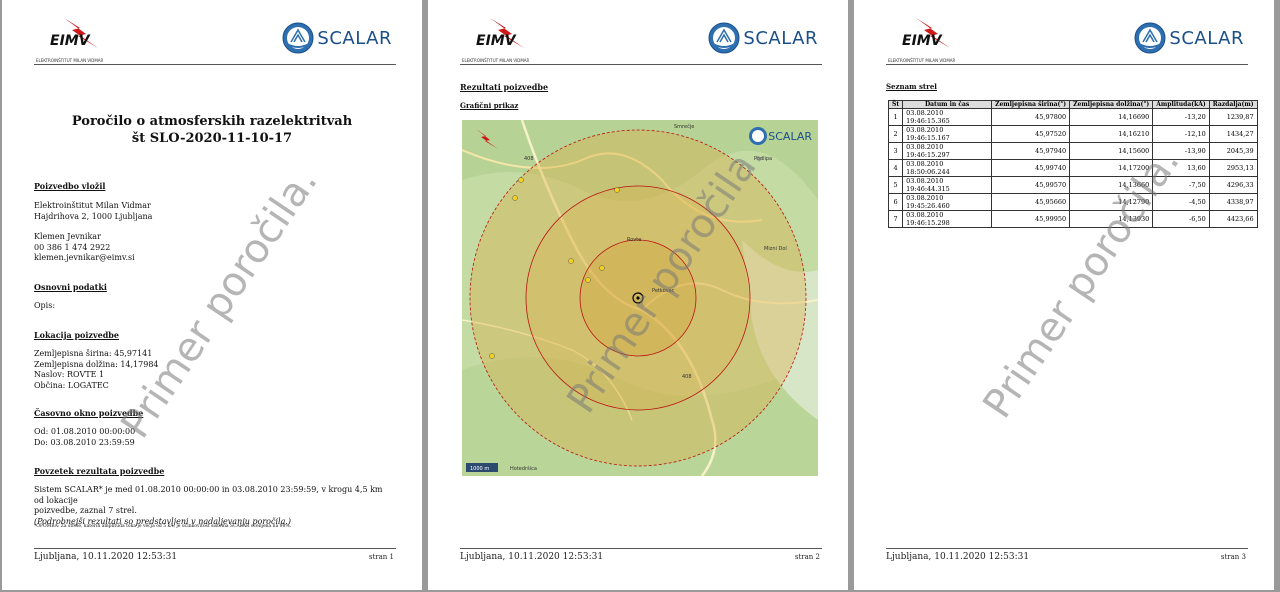 The width and height of the screenshot is (1280, 592). What do you see at coordinates (807, 557) in the screenshot?
I see `footer-page: stran 2` at bounding box center [807, 557].